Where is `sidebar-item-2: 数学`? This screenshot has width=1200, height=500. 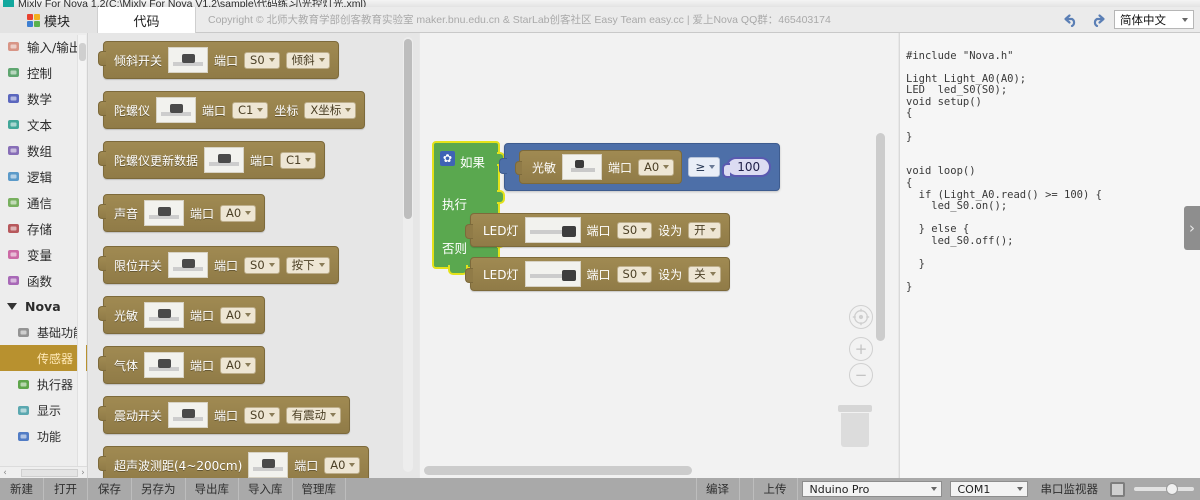
sidebar-item-2: 数学 is located at coordinates (43, 98).